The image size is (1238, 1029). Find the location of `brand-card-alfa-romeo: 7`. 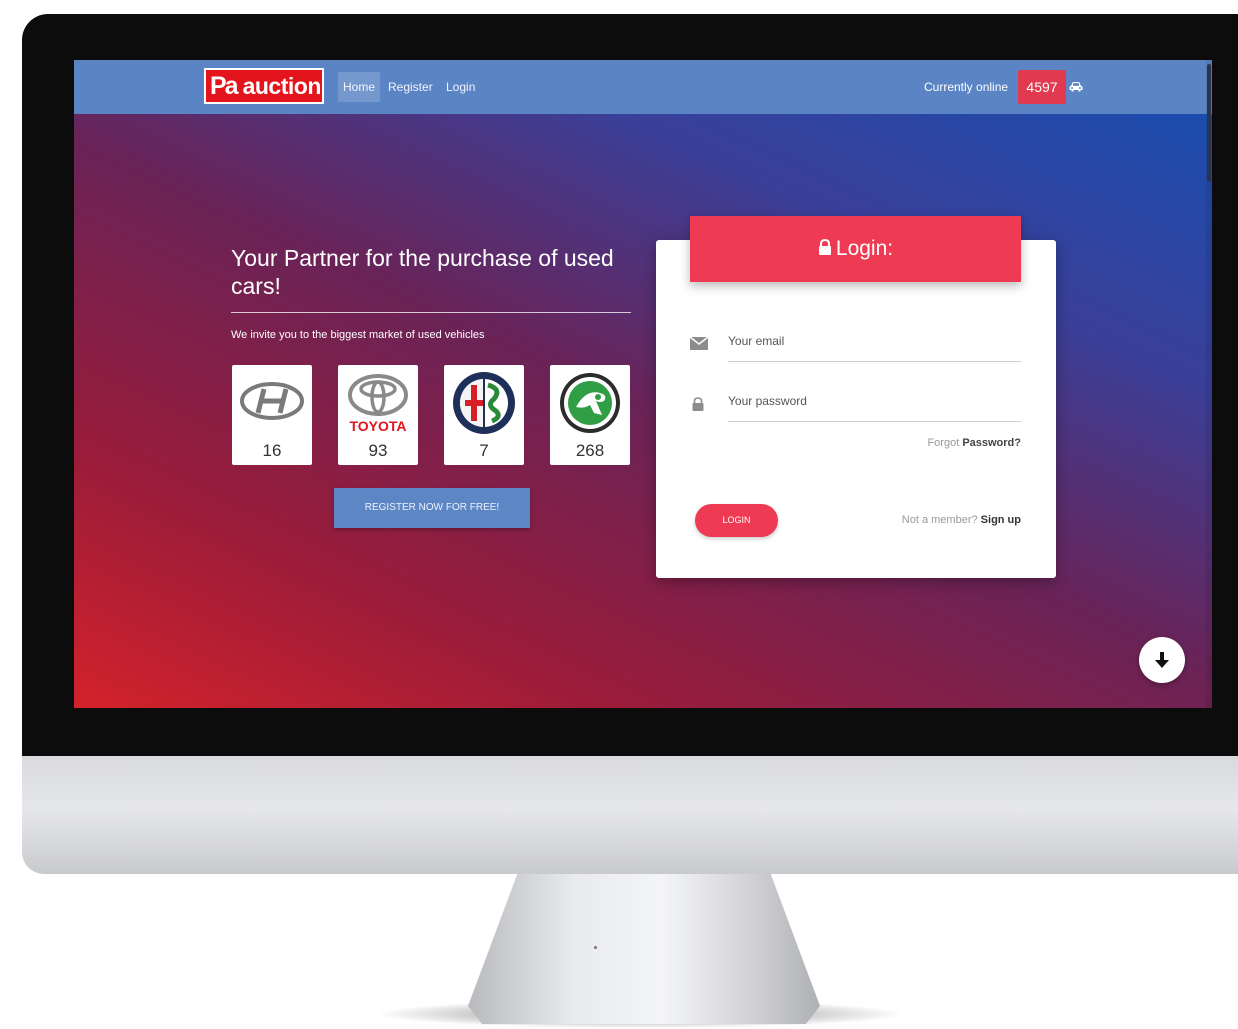

brand-card-alfa-romeo: 7 is located at coordinates (484, 415).